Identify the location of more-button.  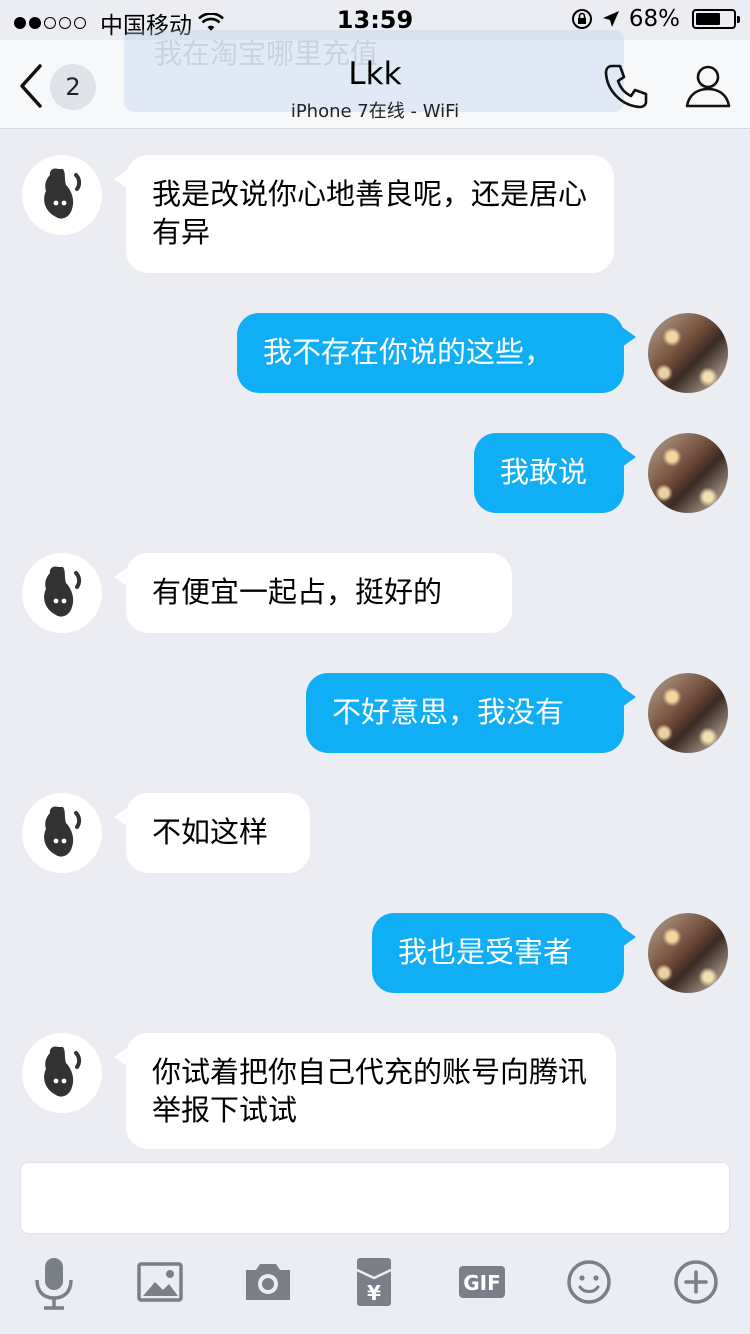
(696, 1282).